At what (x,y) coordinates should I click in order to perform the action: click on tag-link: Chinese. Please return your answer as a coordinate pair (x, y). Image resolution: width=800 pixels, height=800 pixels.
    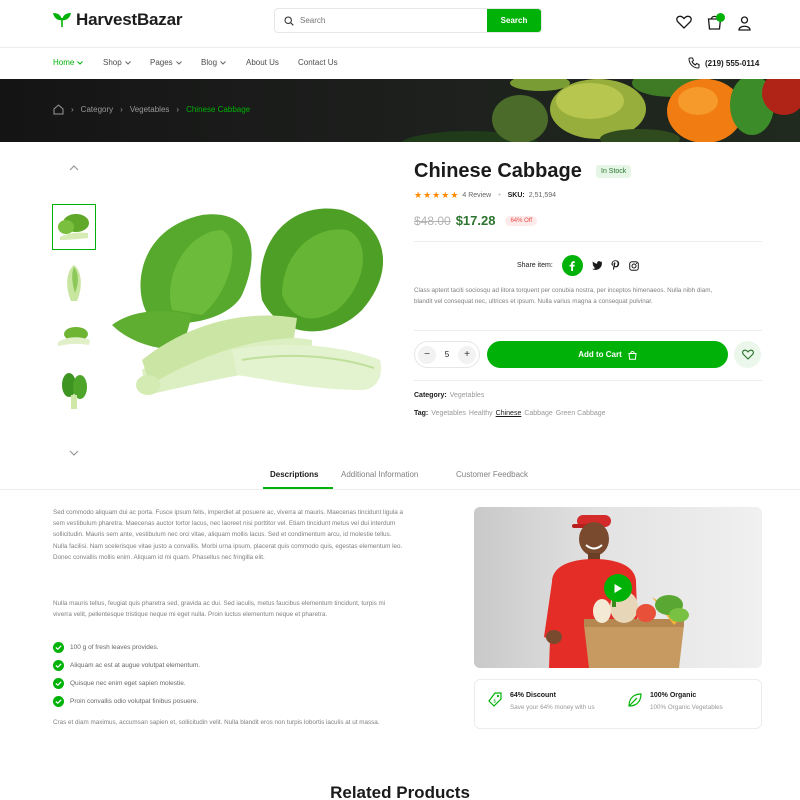
    Looking at the image, I should click on (509, 413).